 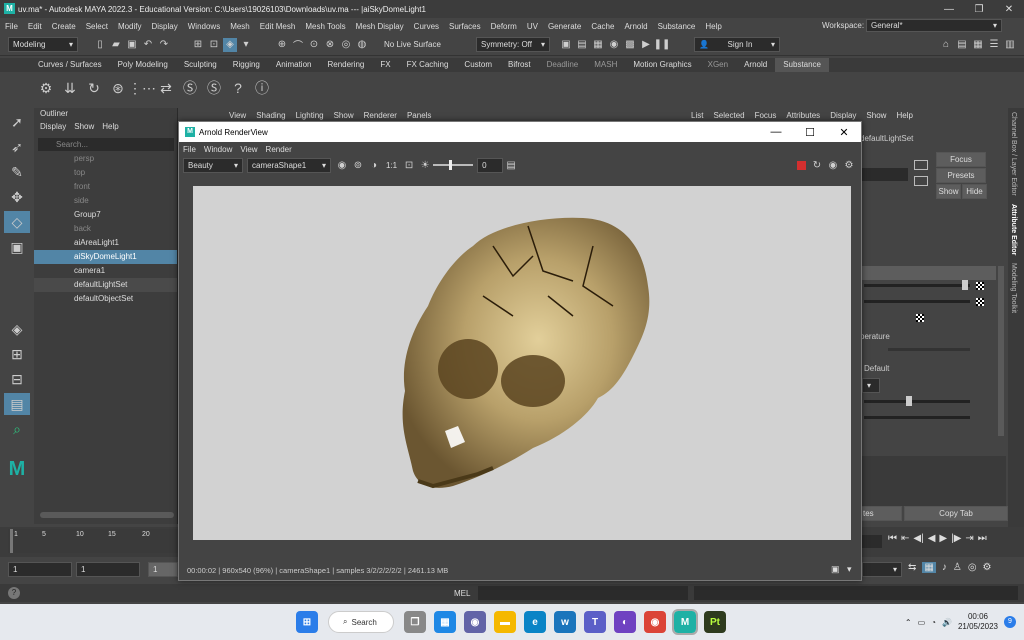 What do you see at coordinates (314, 45) in the screenshot?
I see `snap-point-icon: ⊙` at bounding box center [314, 45].